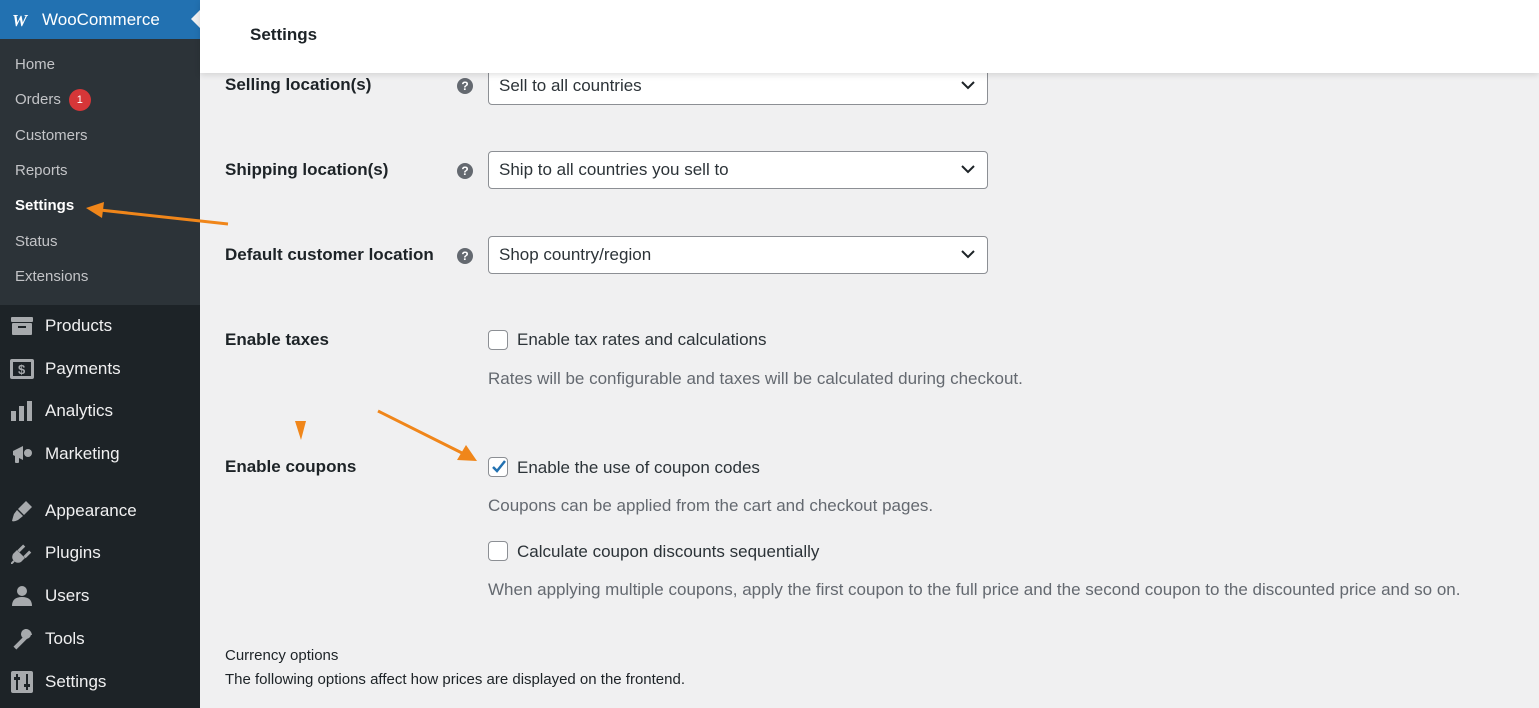 This screenshot has height=708, width=1539. Describe the element at coordinates (575, 254) in the screenshot. I see `default-customer-location-value: Shop country/region` at that location.